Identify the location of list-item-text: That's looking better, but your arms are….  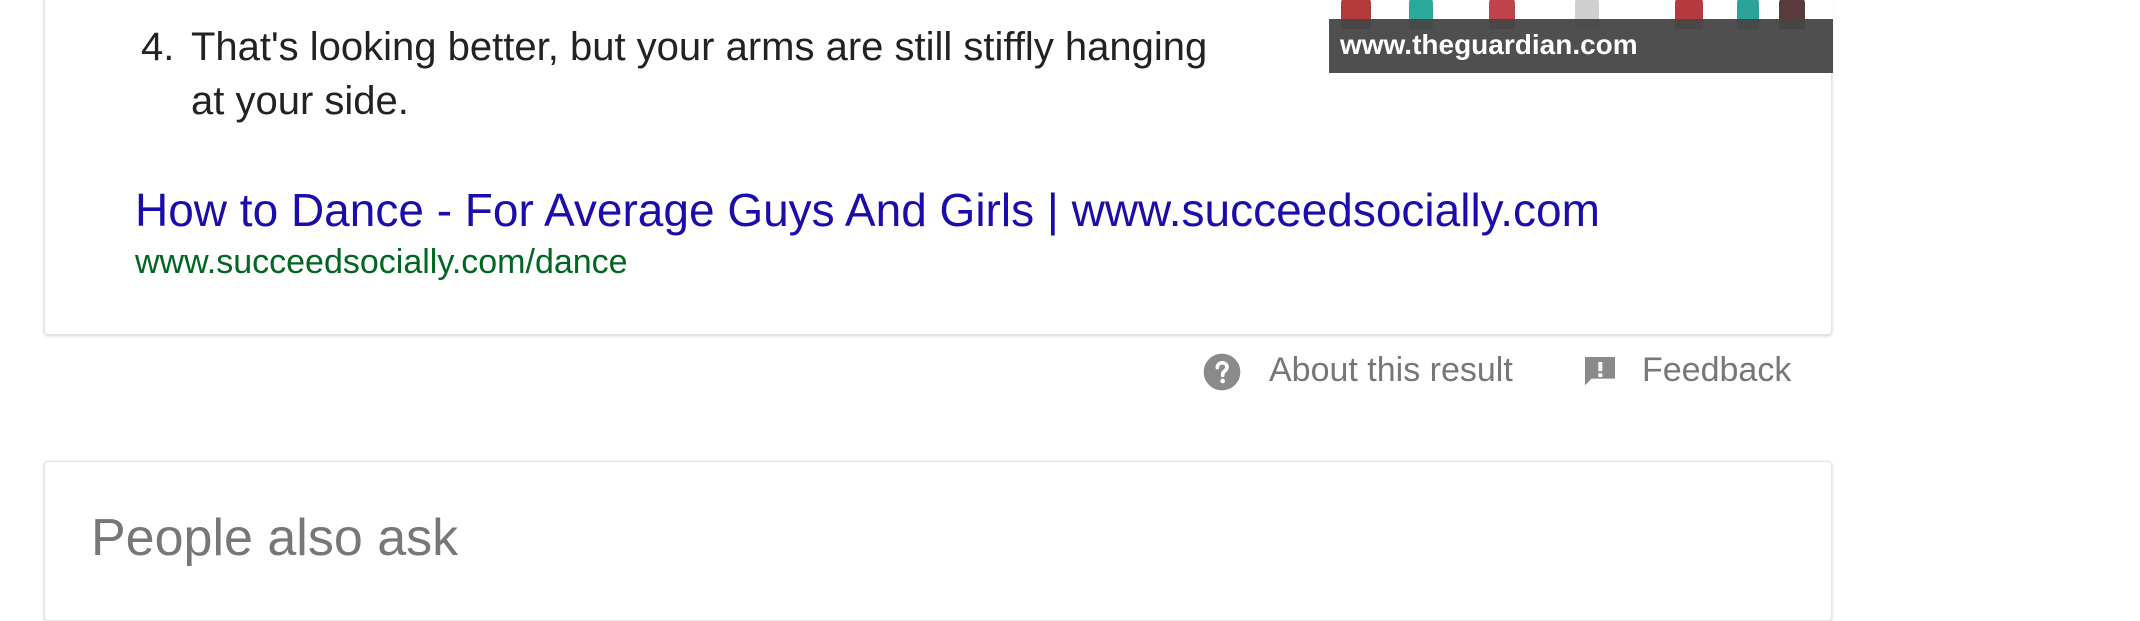
(699, 74).